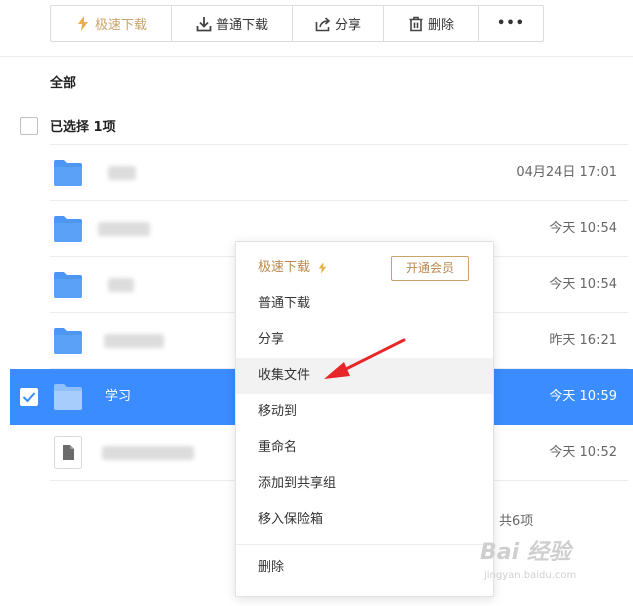  I want to click on delete-button: 删除, so click(431, 23).